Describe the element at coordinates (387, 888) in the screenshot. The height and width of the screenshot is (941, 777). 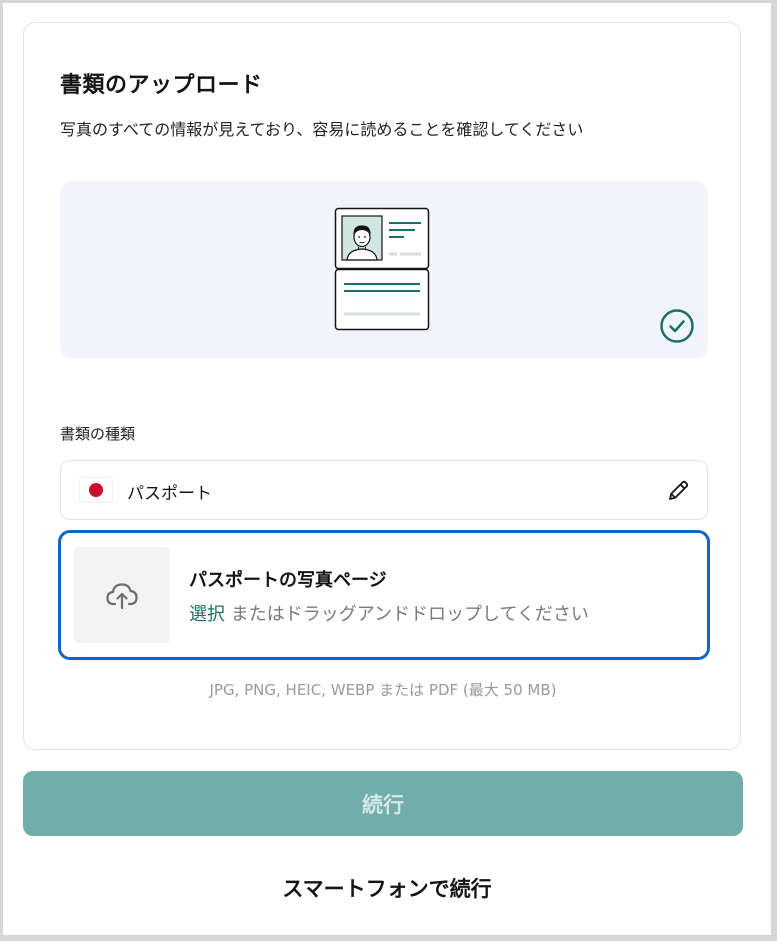
I see `continue-on-smartphone-link: スマートフォンで続行` at that location.